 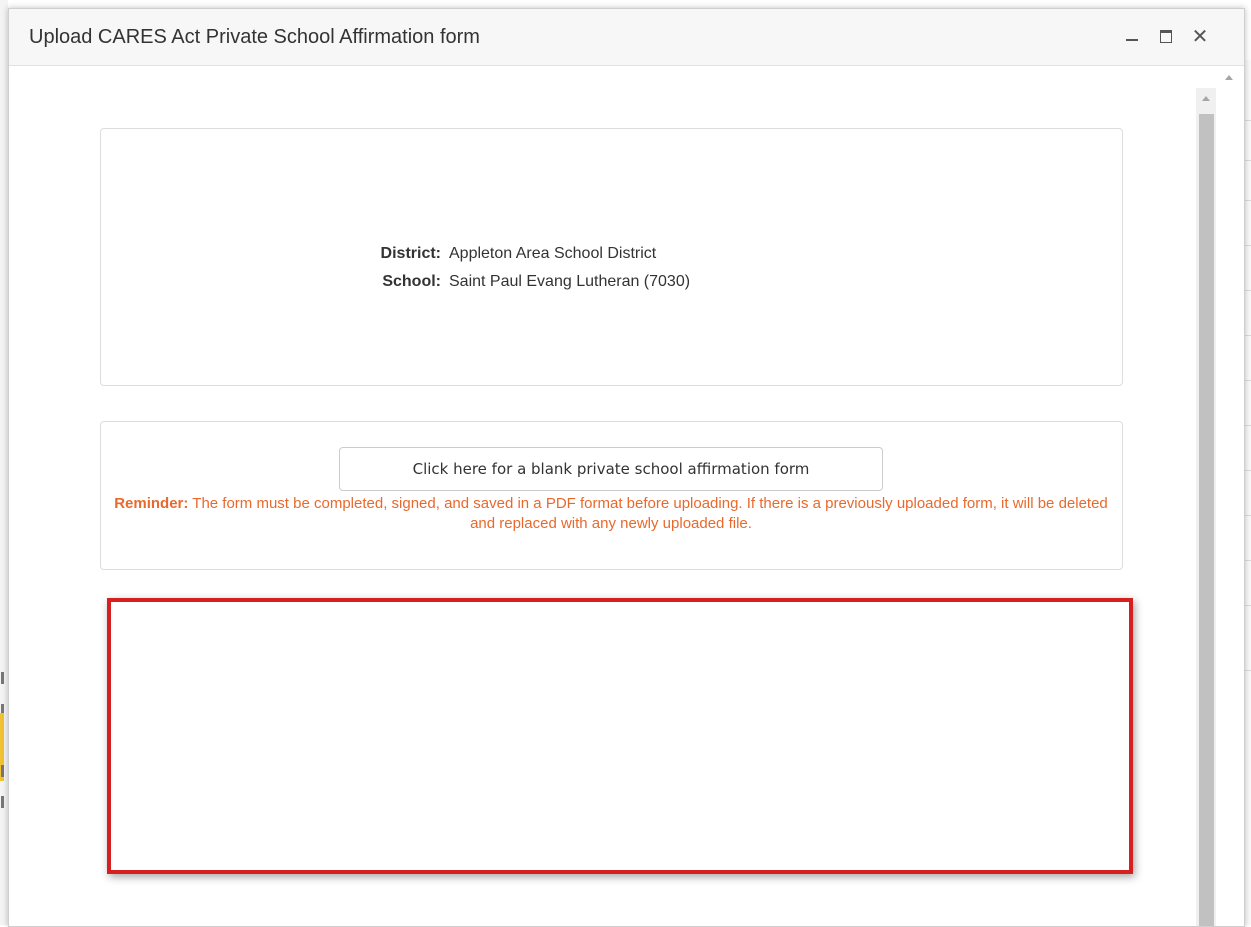 What do you see at coordinates (553, 253) in the screenshot?
I see `district-value: Appleton Area School District` at bounding box center [553, 253].